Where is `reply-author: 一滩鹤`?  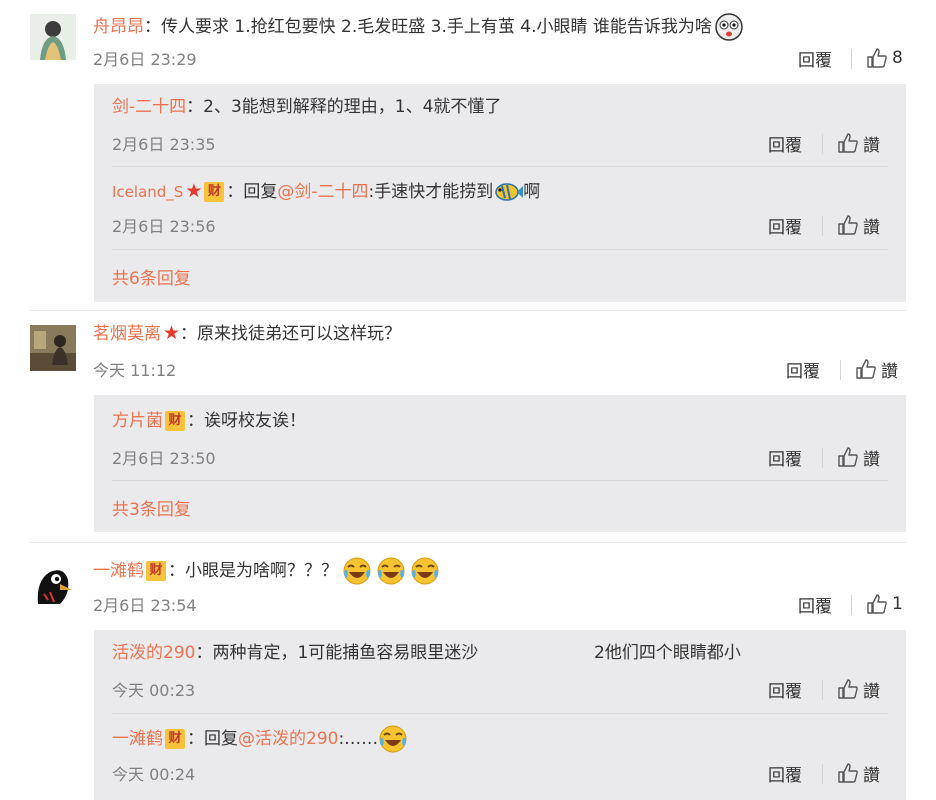
reply-author: 一滩鹤 is located at coordinates (137, 739).